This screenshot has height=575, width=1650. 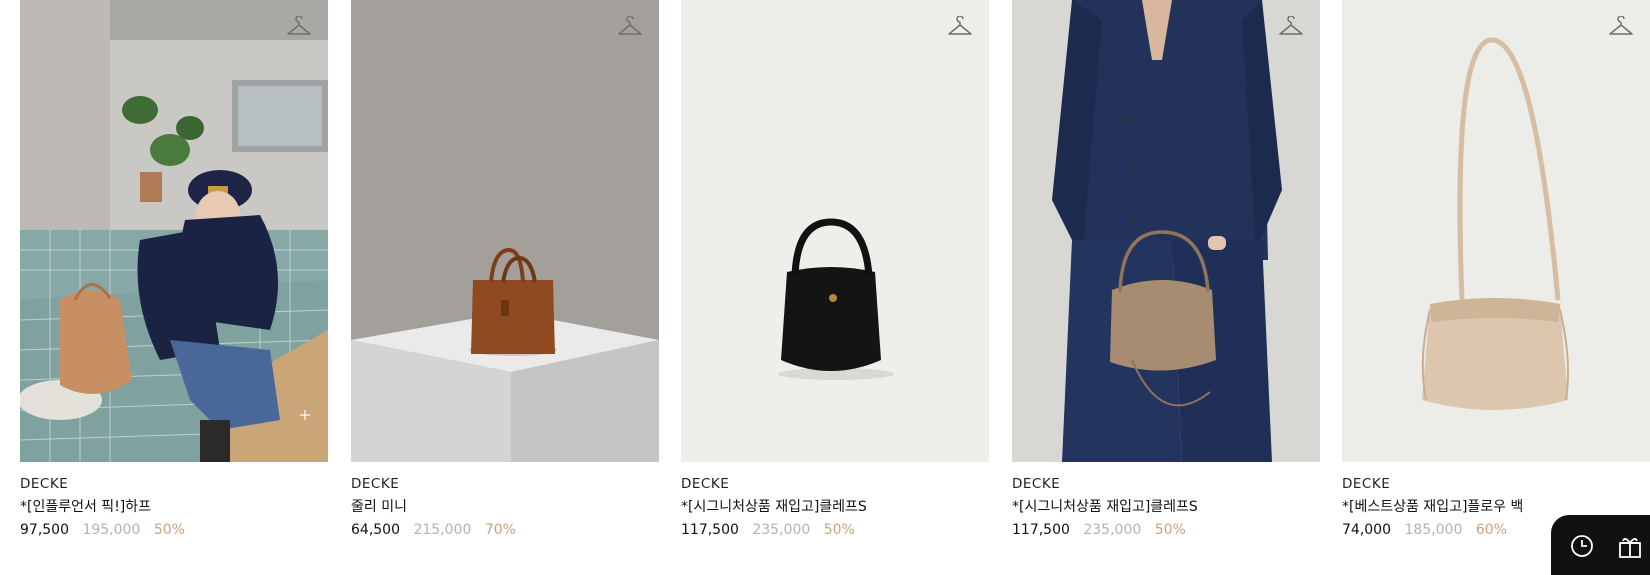 What do you see at coordinates (1582, 546) in the screenshot?
I see `recent-clock-icon` at bounding box center [1582, 546].